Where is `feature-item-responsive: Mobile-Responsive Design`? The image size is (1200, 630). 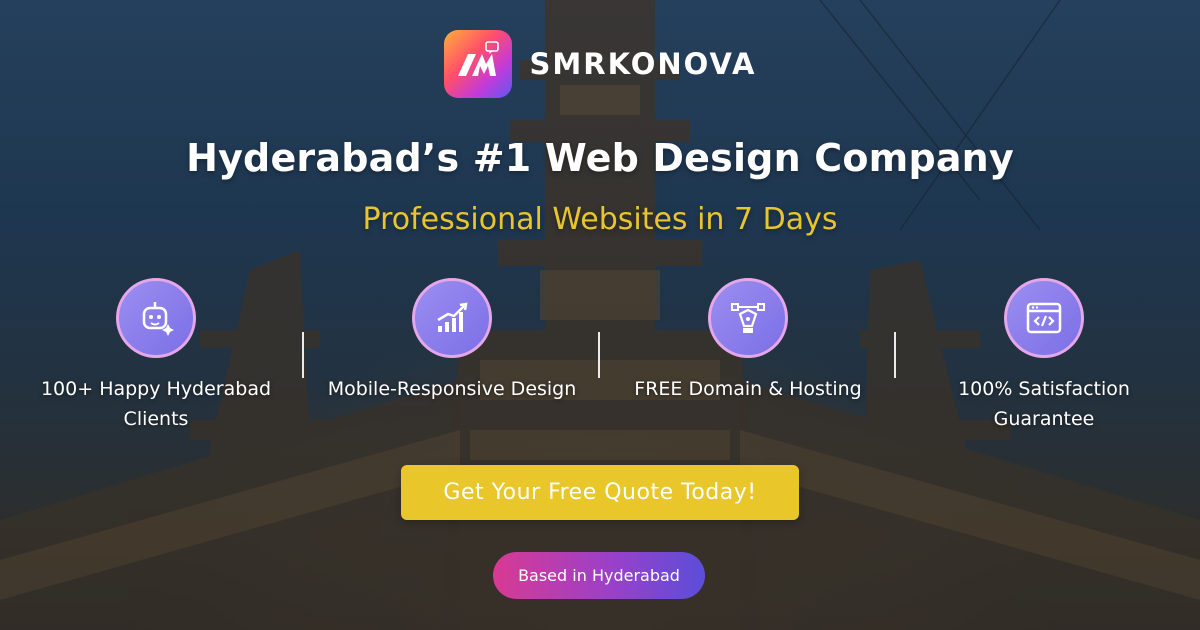 feature-item-responsive: Mobile-Responsive Design is located at coordinates (452, 358).